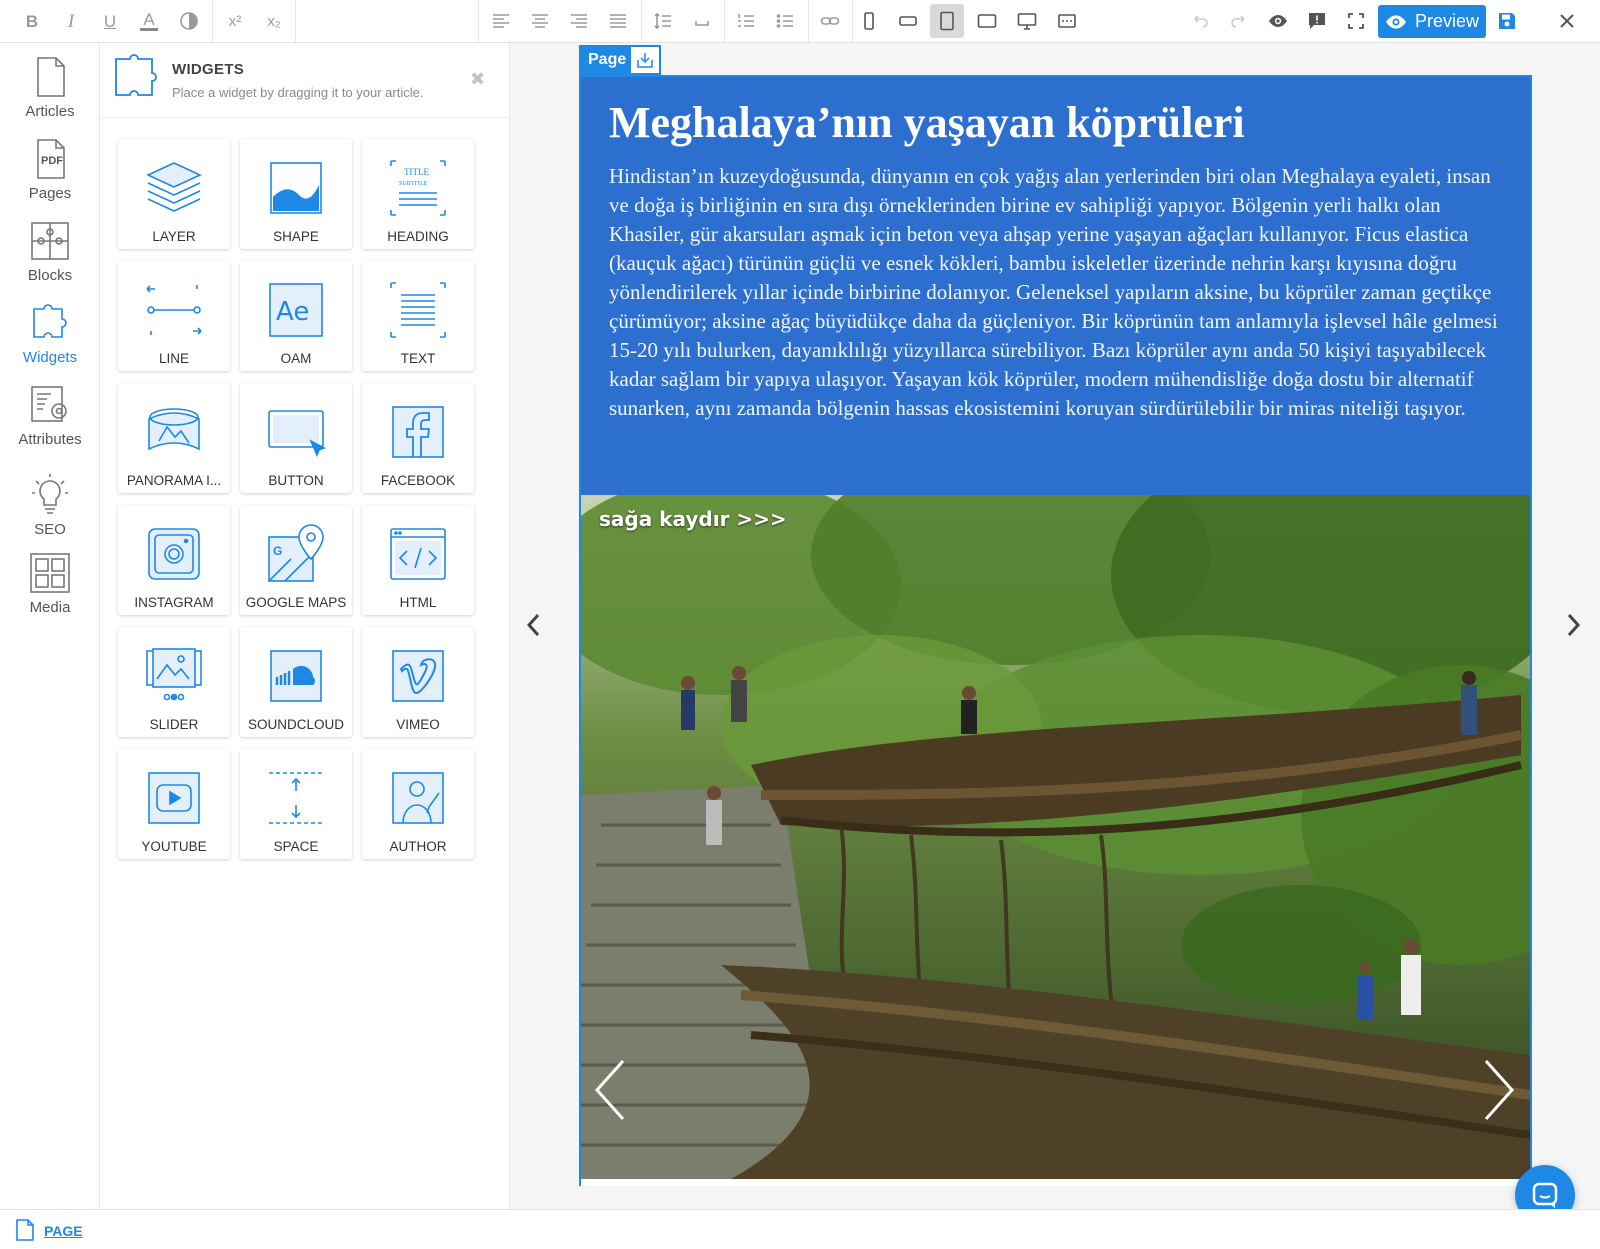 This screenshot has height=1249, width=1600. Describe the element at coordinates (189, 21) in the screenshot. I see `background-color-icon` at that location.